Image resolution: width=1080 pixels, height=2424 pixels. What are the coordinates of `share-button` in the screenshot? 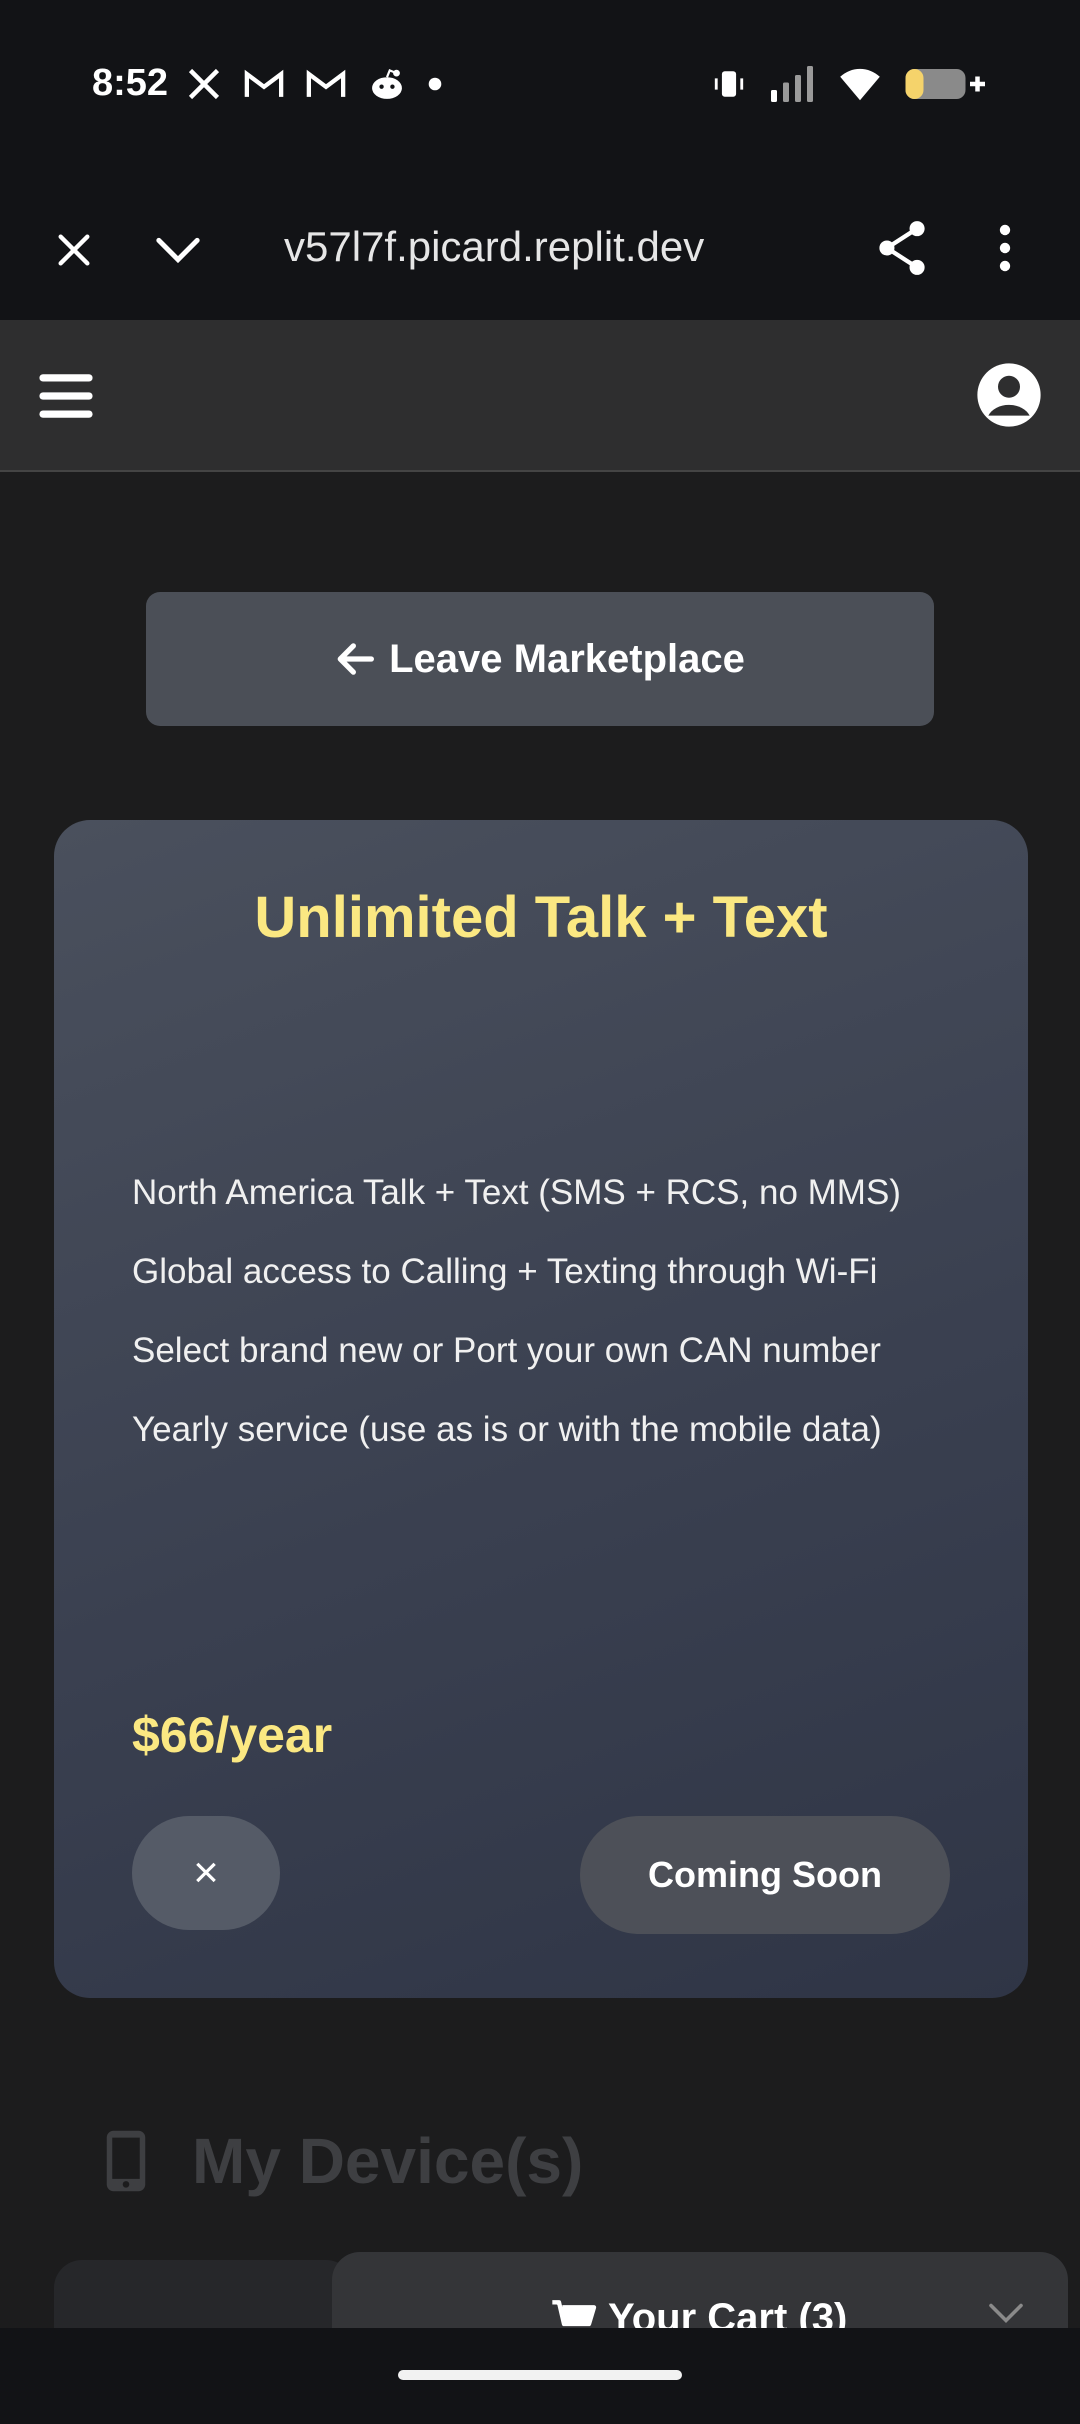 It's located at (902, 248).